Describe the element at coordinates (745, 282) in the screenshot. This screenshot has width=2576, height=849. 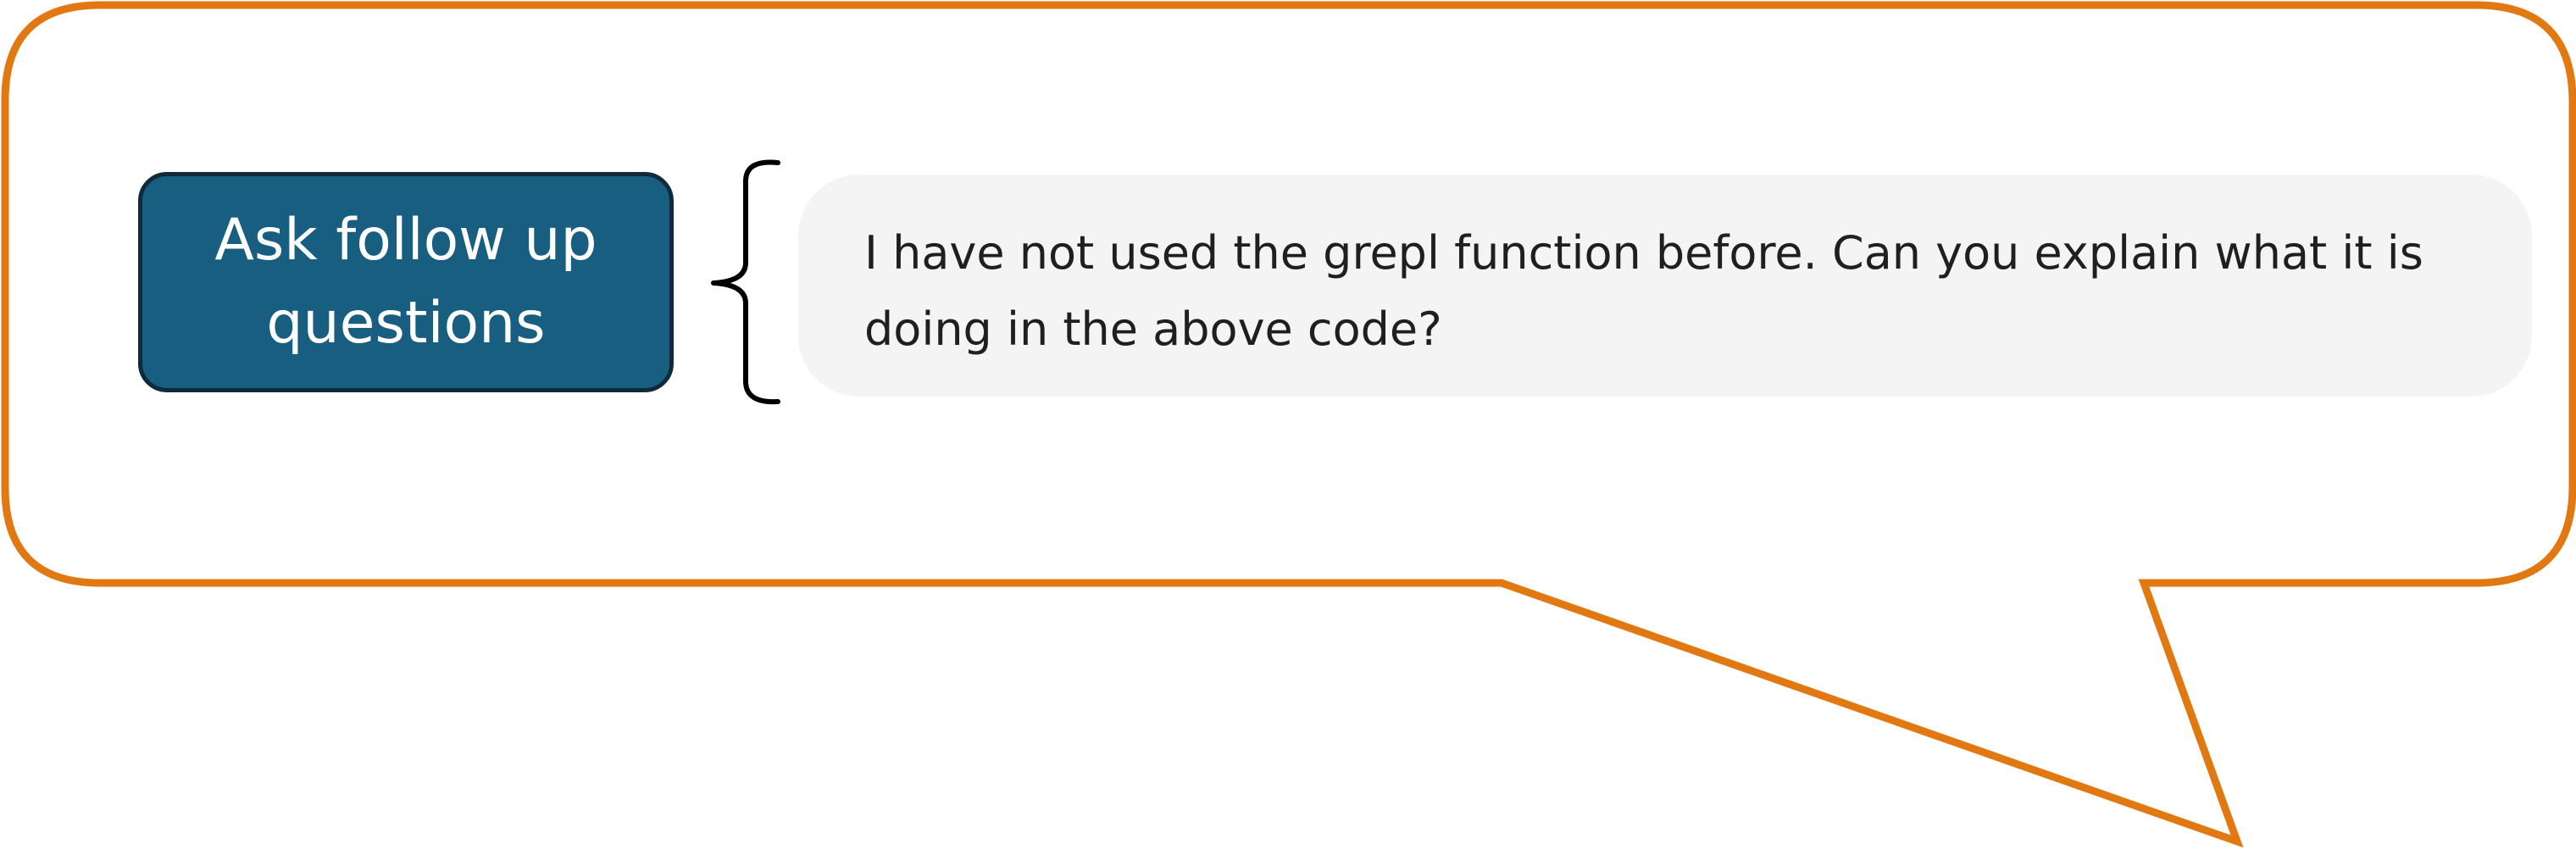
I see `curly-brace-icon` at that location.